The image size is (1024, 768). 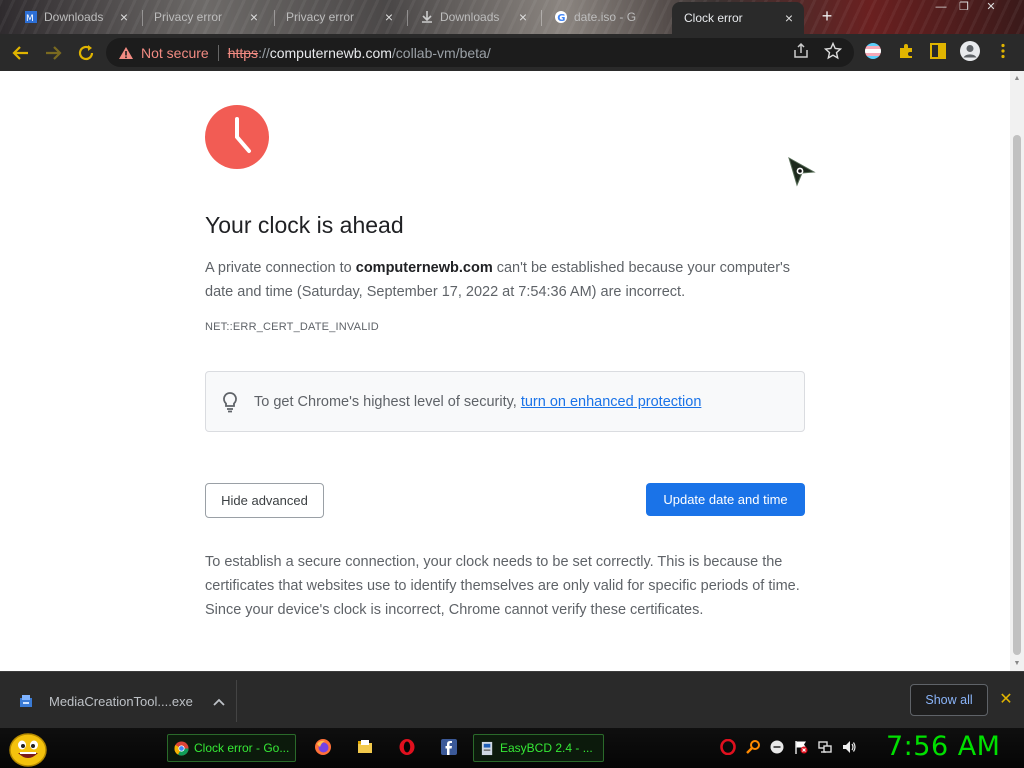 What do you see at coordinates (427, 17) in the screenshot?
I see `downloads-favicon-icon` at bounding box center [427, 17].